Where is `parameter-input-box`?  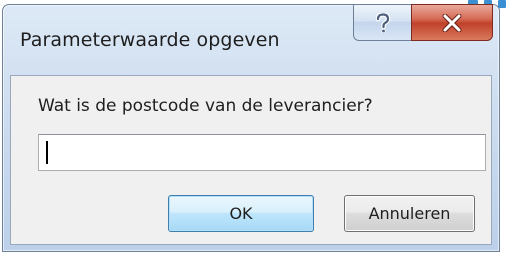
parameter-input-box is located at coordinates (262, 152).